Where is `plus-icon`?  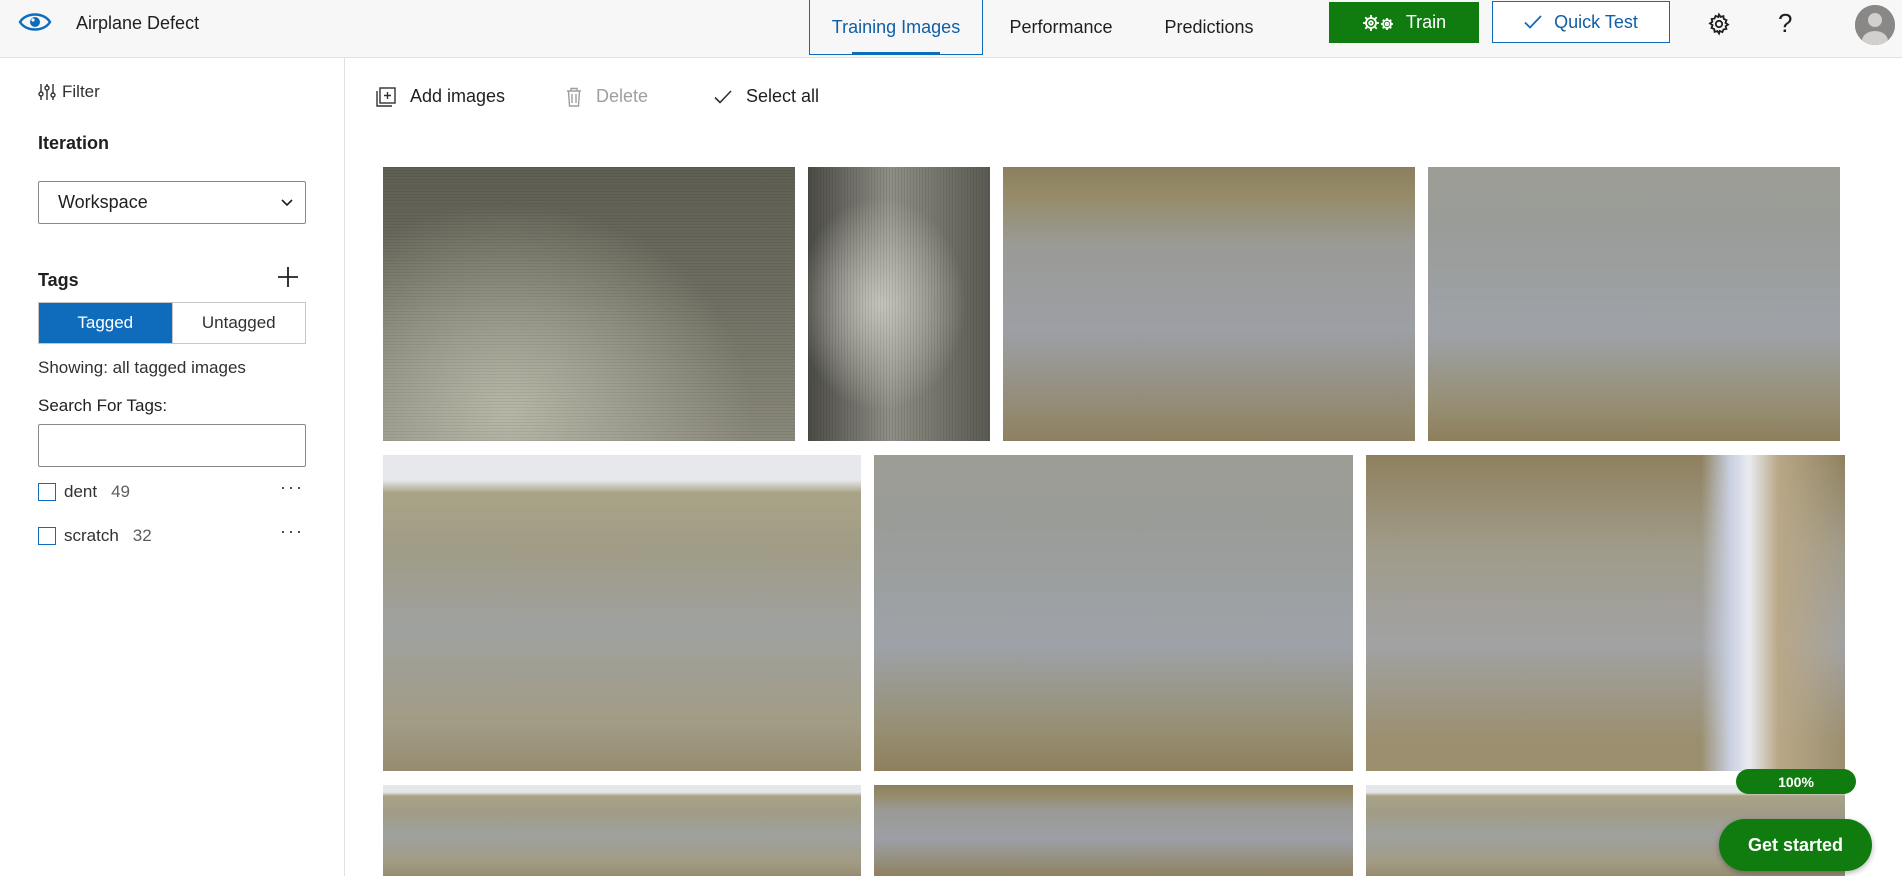 plus-icon is located at coordinates (288, 277).